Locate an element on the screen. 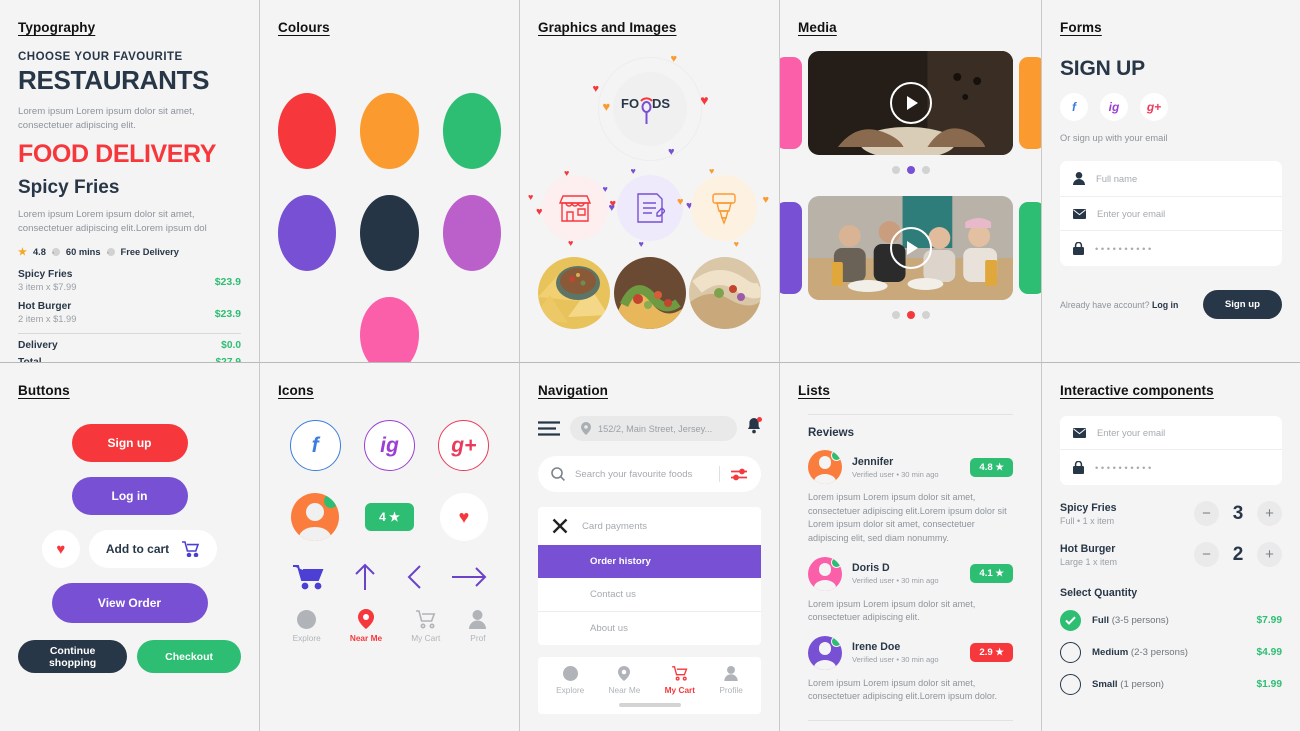  view-order-button: View Order is located at coordinates (129, 603).